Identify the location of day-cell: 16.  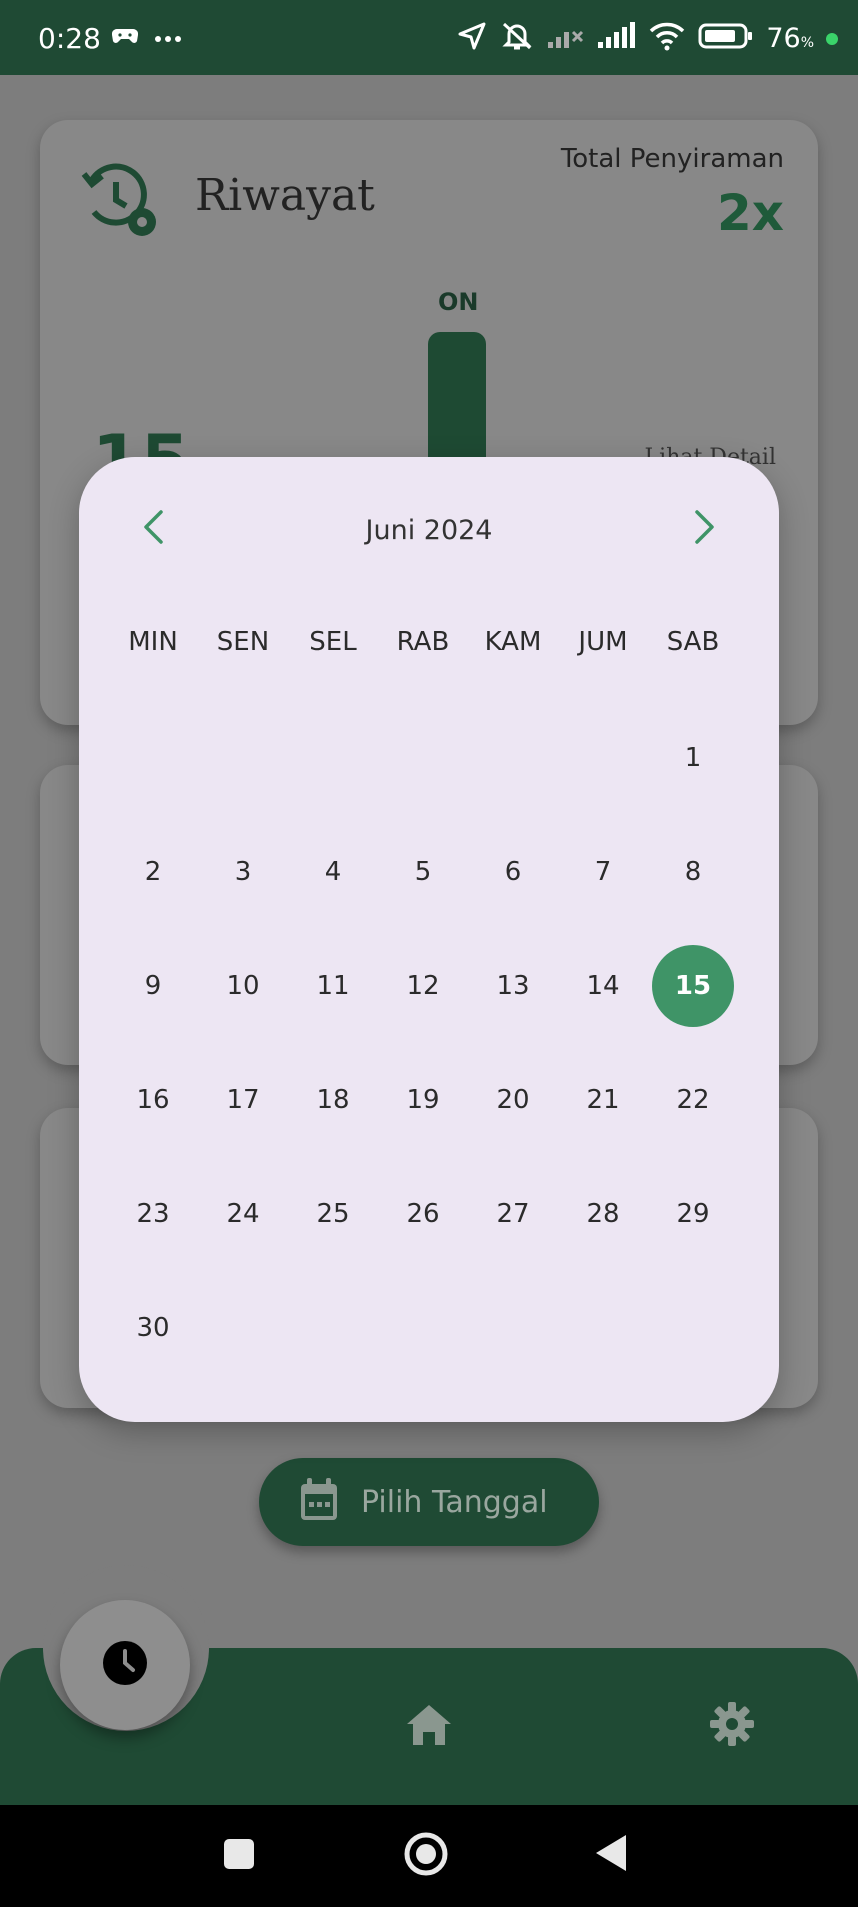
(153, 1100).